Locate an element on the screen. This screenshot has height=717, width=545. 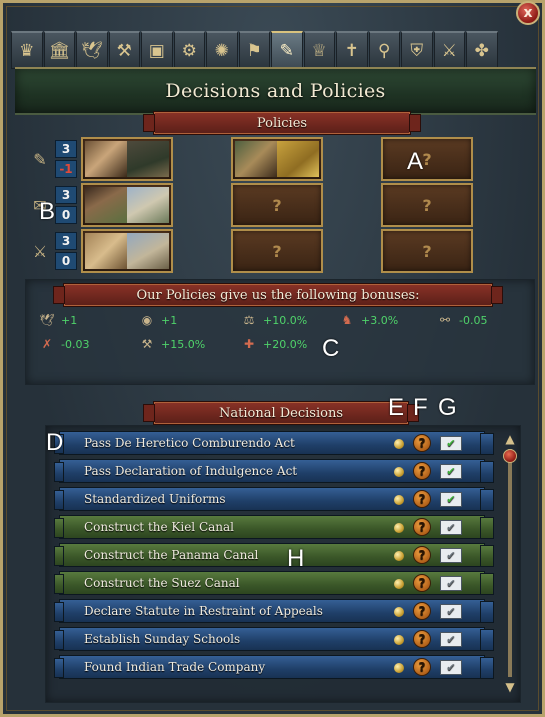
bonus-item: ♞ +3.0% is located at coordinates (369, 320).